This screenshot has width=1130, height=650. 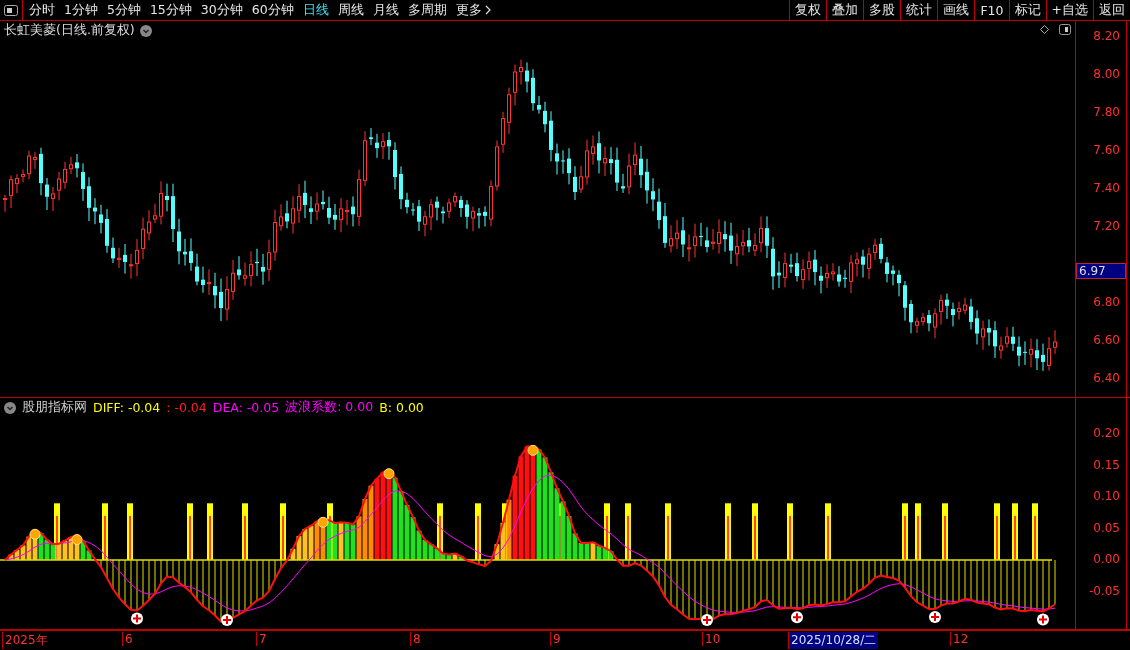 What do you see at coordinates (1044, 29) in the screenshot?
I see `diamond-icon` at bounding box center [1044, 29].